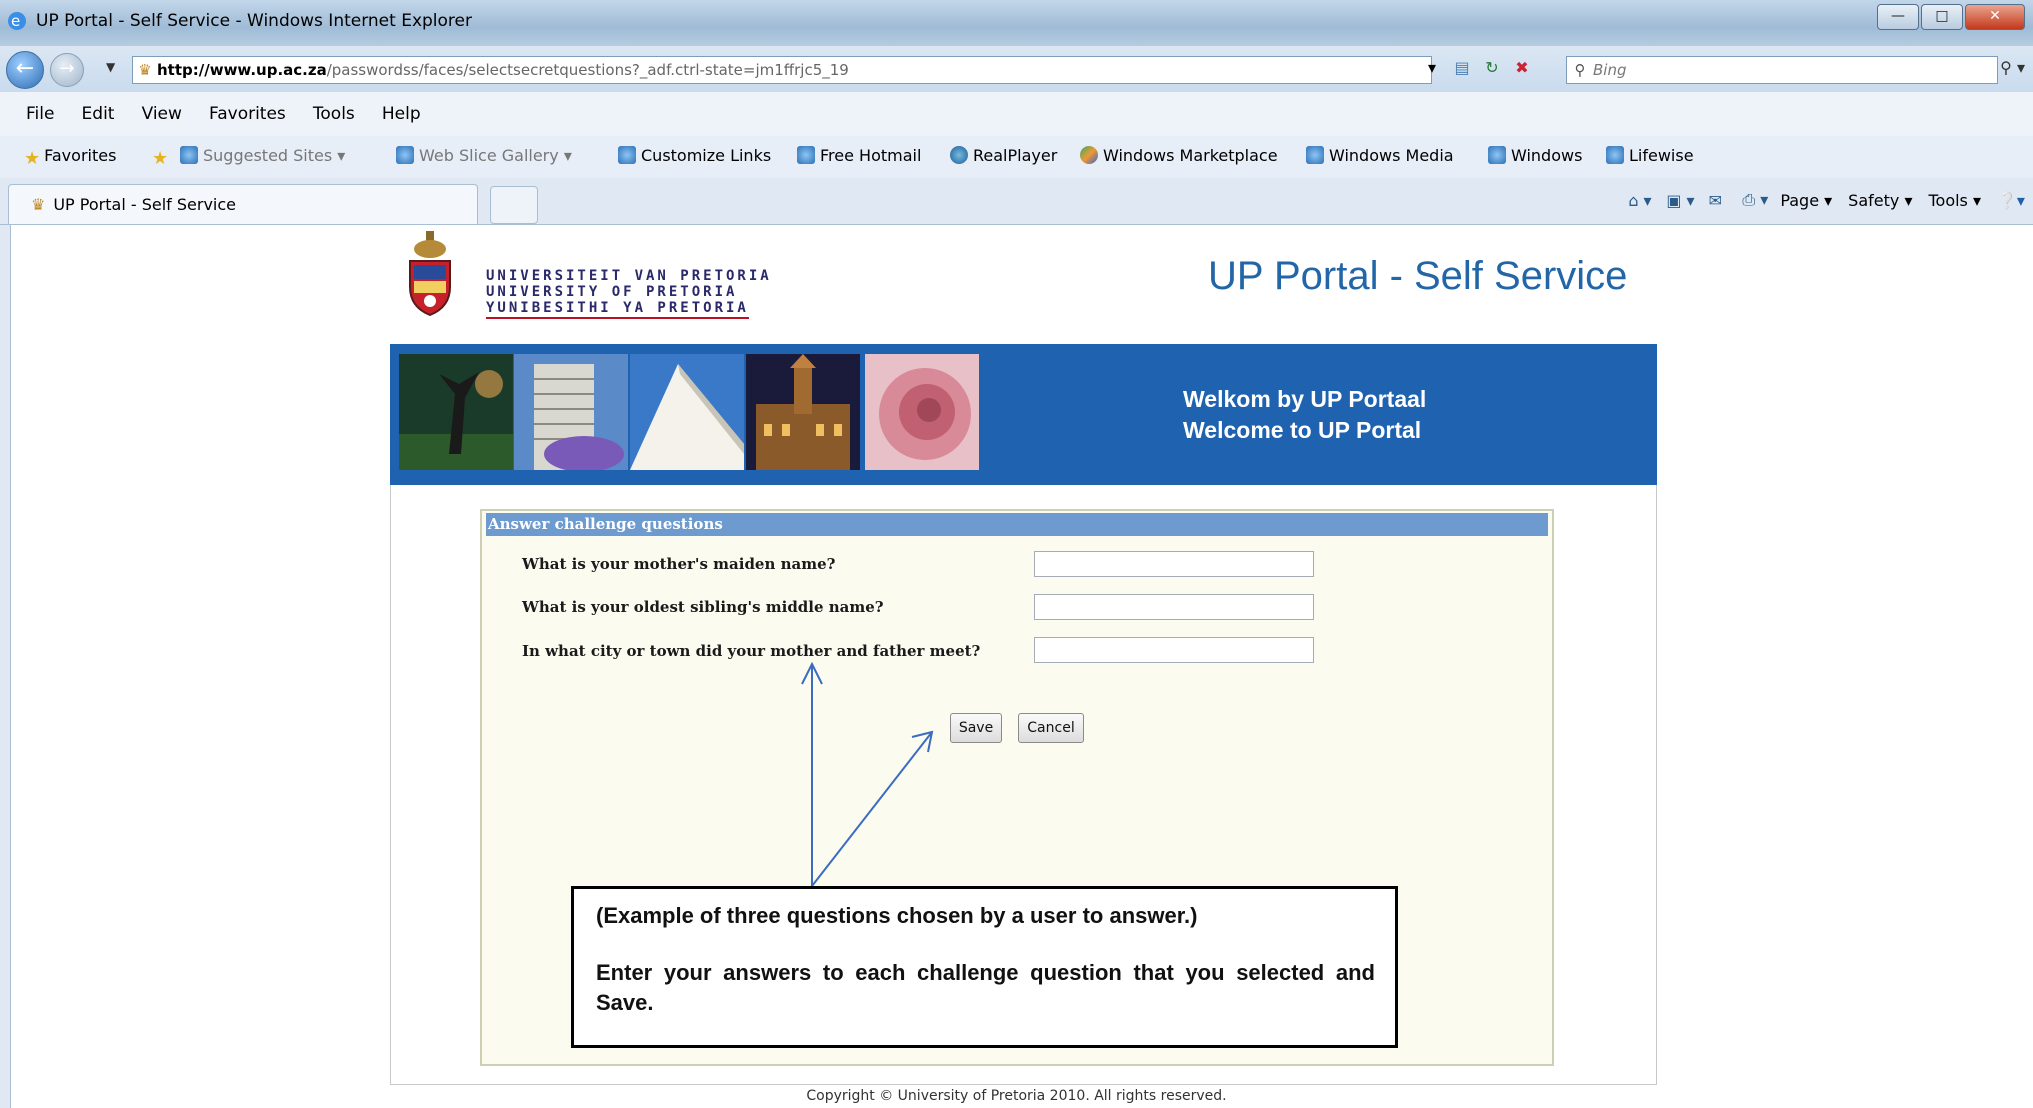  I want to click on fav-label: Free Hotmail, so click(871, 155).